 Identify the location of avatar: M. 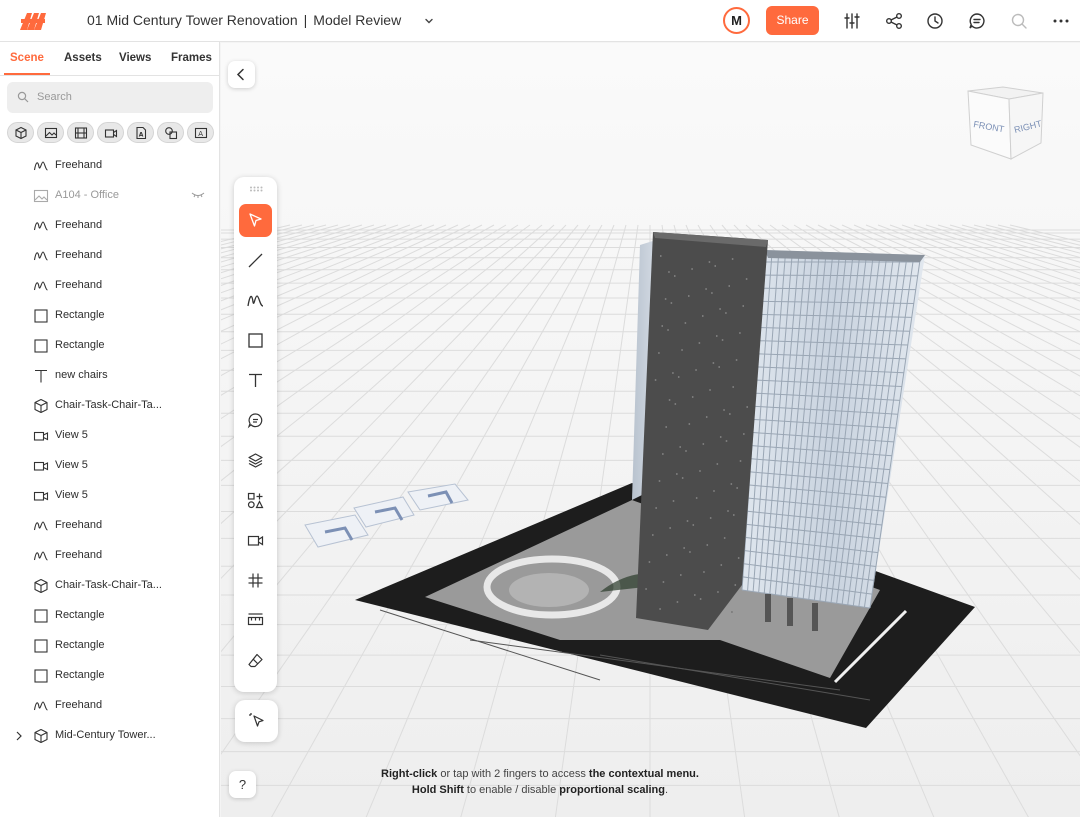
(736, 20).